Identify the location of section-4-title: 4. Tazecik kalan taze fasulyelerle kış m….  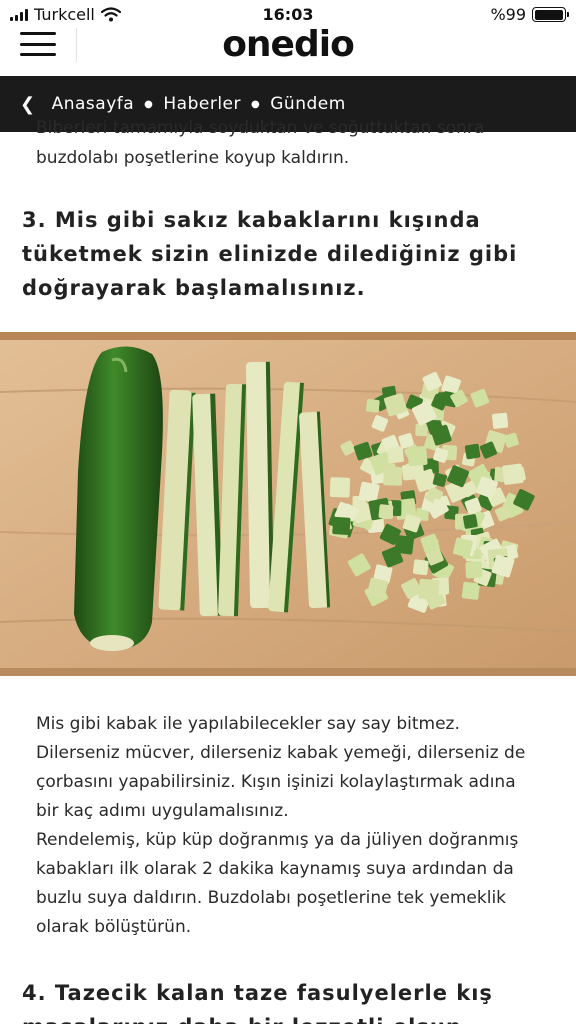
(257, 1002).